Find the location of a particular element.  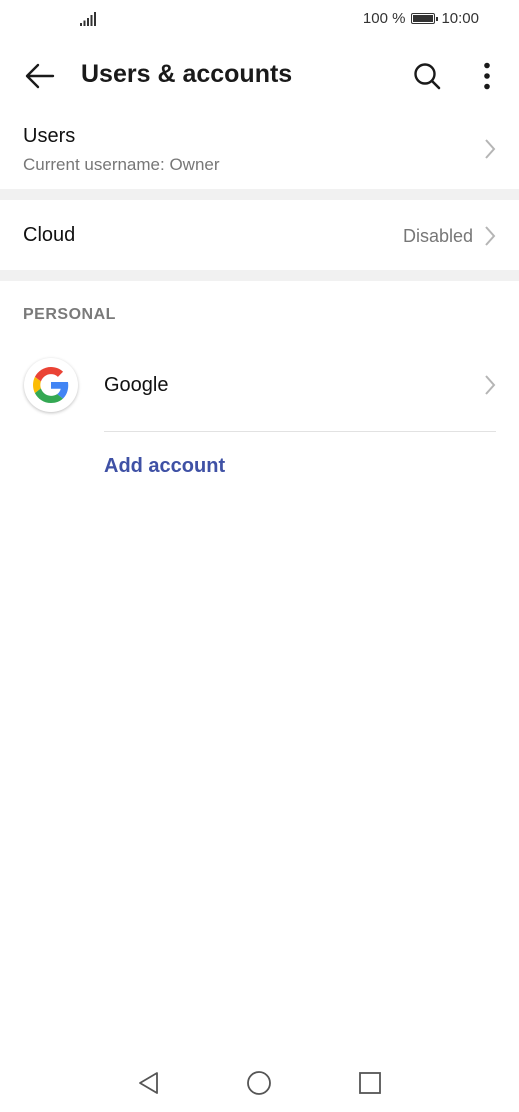

add-account-button: Add account is located at coordinates (164, 466).